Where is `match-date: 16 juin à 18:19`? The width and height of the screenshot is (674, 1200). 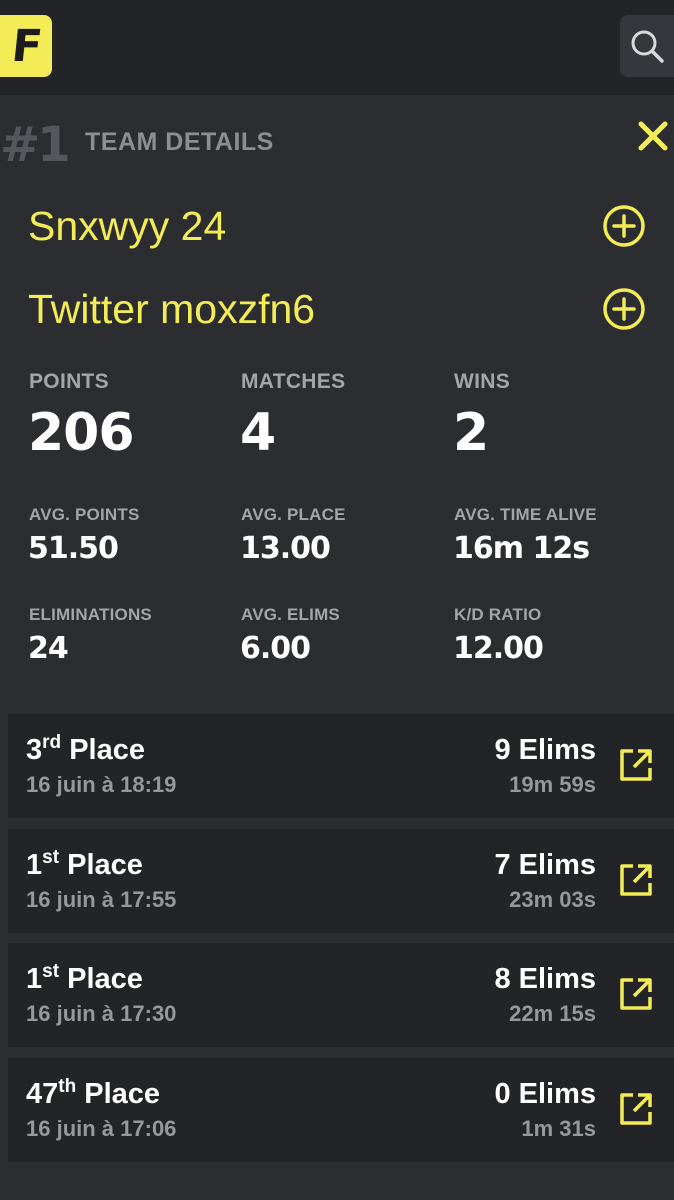 match-date: 16 juin à 18:19 is located at coordinates (101, 784).